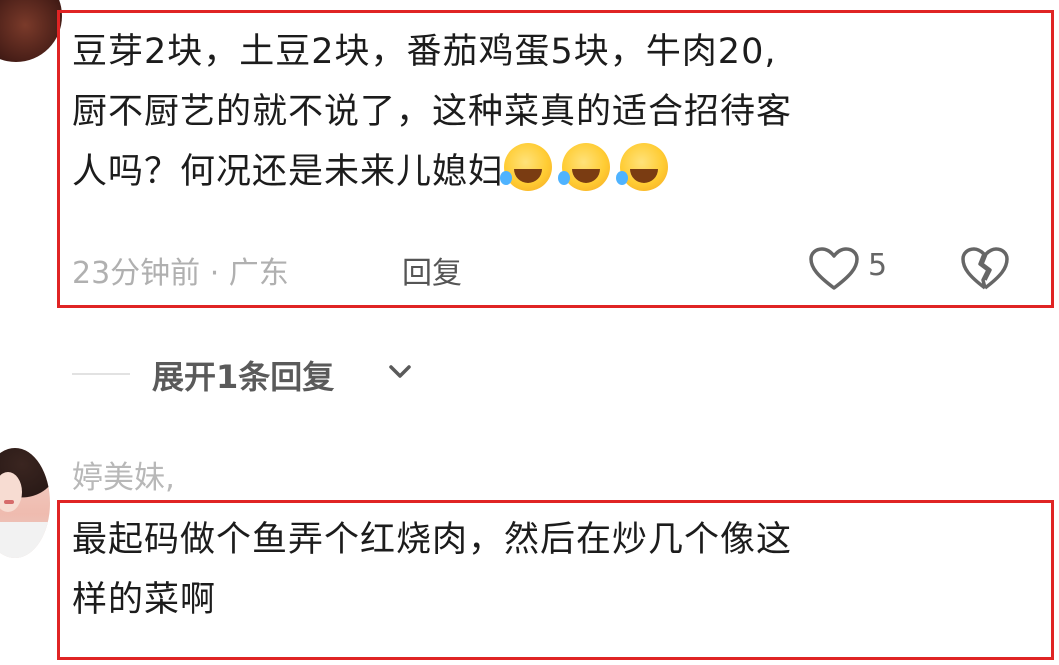 The width and height of the screenshot is (1059, 665). Describe the element at coordinates (432, 540) in the screenshot. I see `comment-line: 最起码做个鱼弄个红烧肉，然后在炒几个像这` at that location.